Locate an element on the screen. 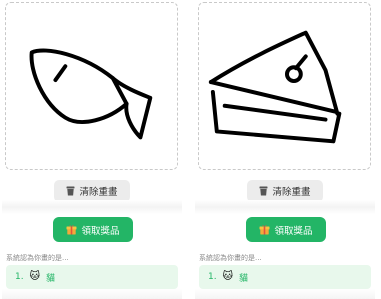  fish-sketch is located at coordinates (91, 94).